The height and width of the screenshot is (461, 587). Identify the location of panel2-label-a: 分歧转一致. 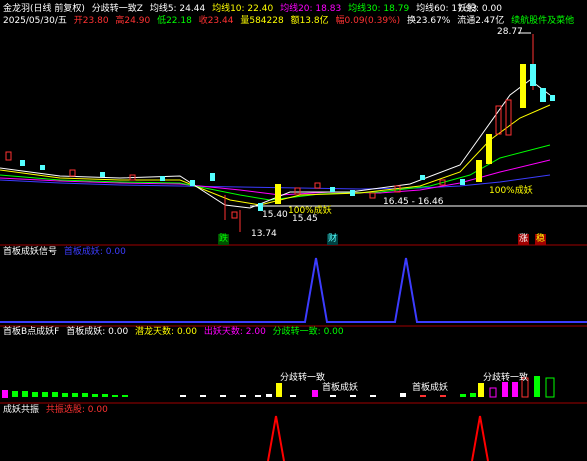
(303, 378).